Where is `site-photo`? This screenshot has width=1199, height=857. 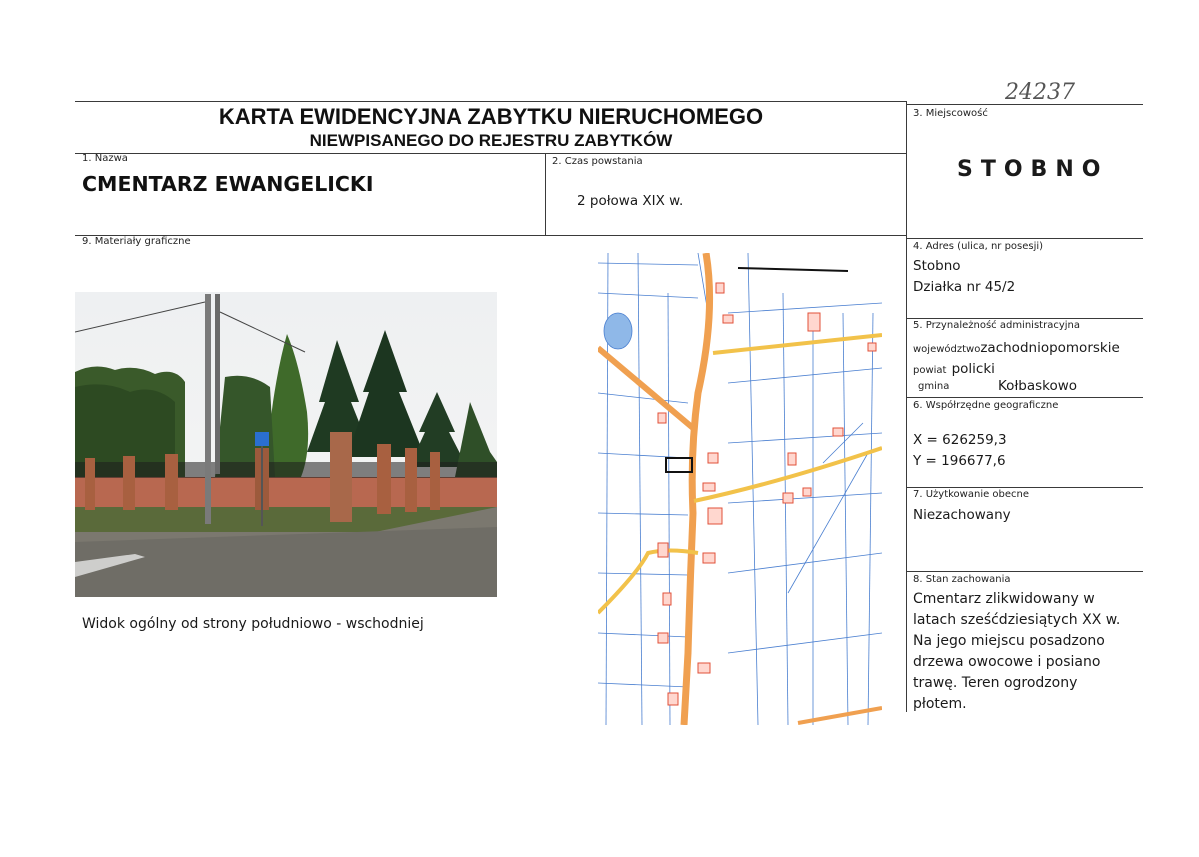 site-photo is located at coordinates (286, 444).